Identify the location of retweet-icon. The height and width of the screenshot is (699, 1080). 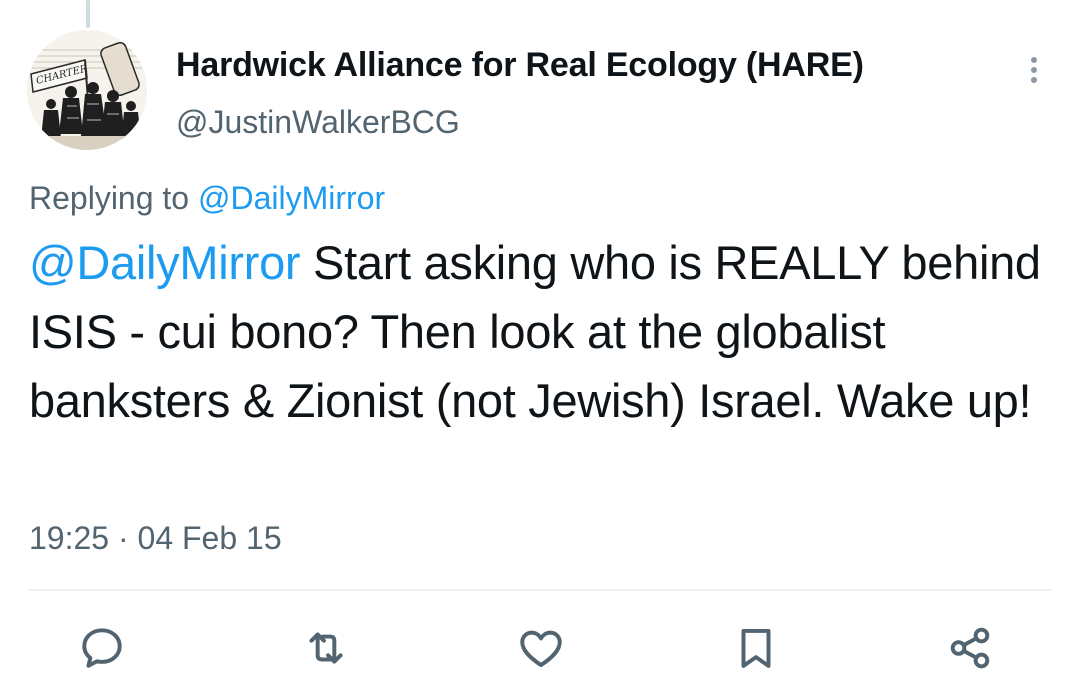
(326, 648).